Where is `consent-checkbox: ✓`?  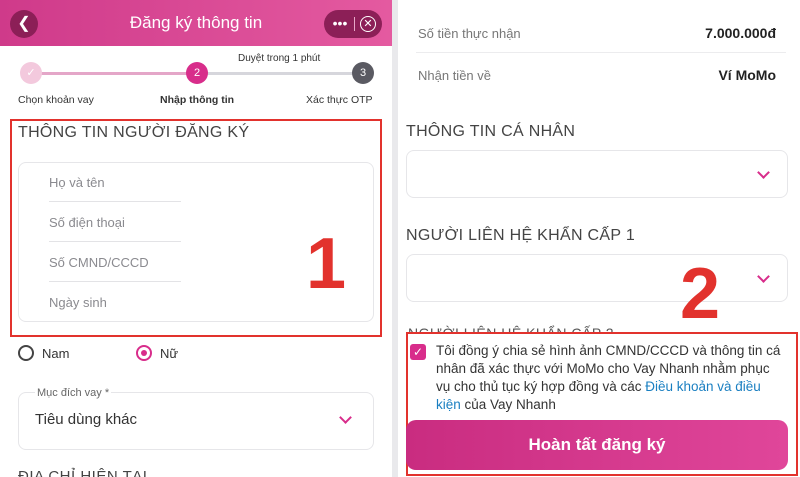 consent-checkbox: ✓ is located at coordinates (418, 352).